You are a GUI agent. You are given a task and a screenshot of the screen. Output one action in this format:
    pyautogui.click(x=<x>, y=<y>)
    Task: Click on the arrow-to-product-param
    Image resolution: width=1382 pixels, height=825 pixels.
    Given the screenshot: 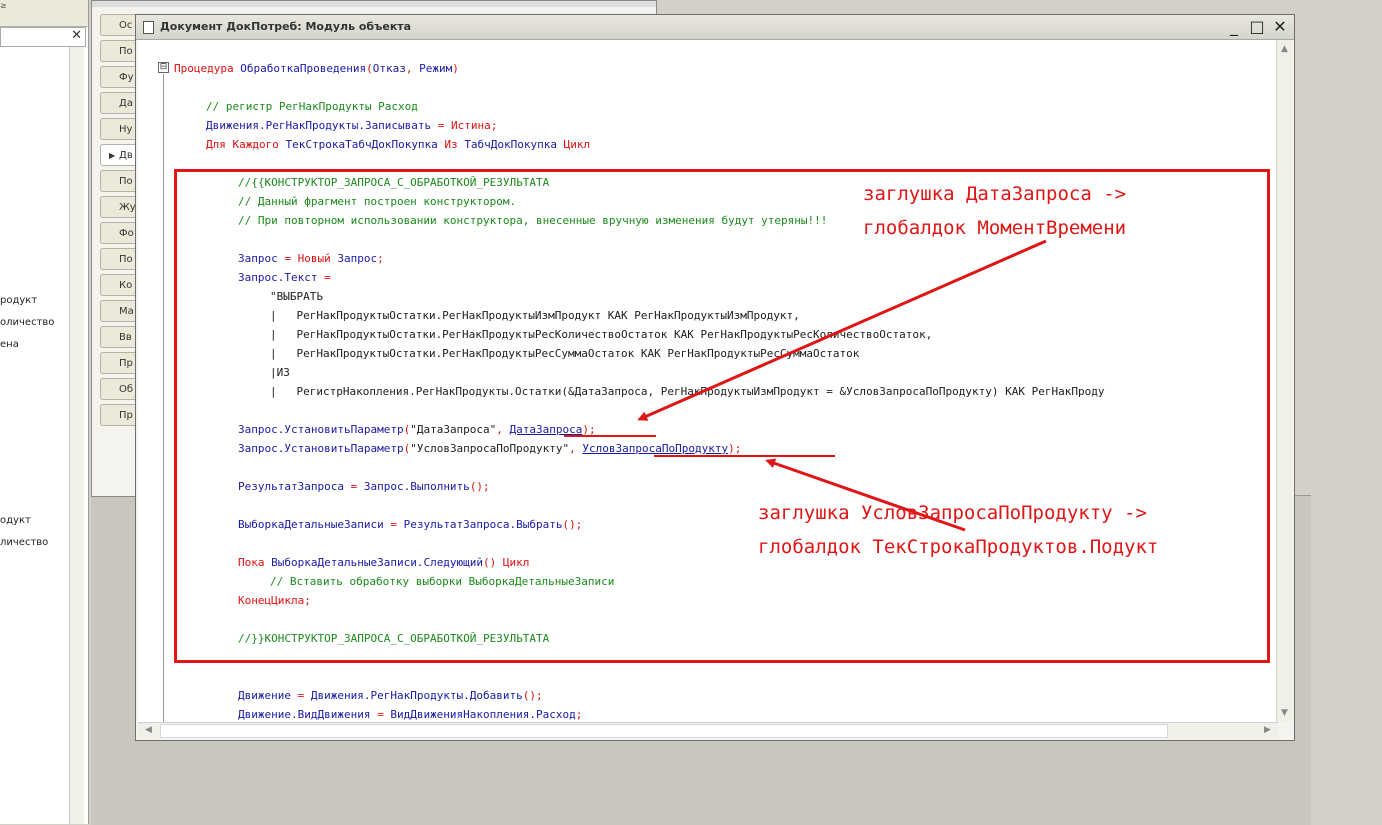 What is the action you would take?
    pyautogui.click(x=865, y=495)
    